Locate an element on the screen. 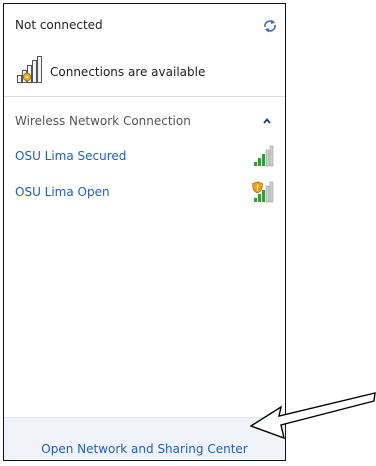  network-name: OSU Lima Secured is located at coordinates (71, 156).